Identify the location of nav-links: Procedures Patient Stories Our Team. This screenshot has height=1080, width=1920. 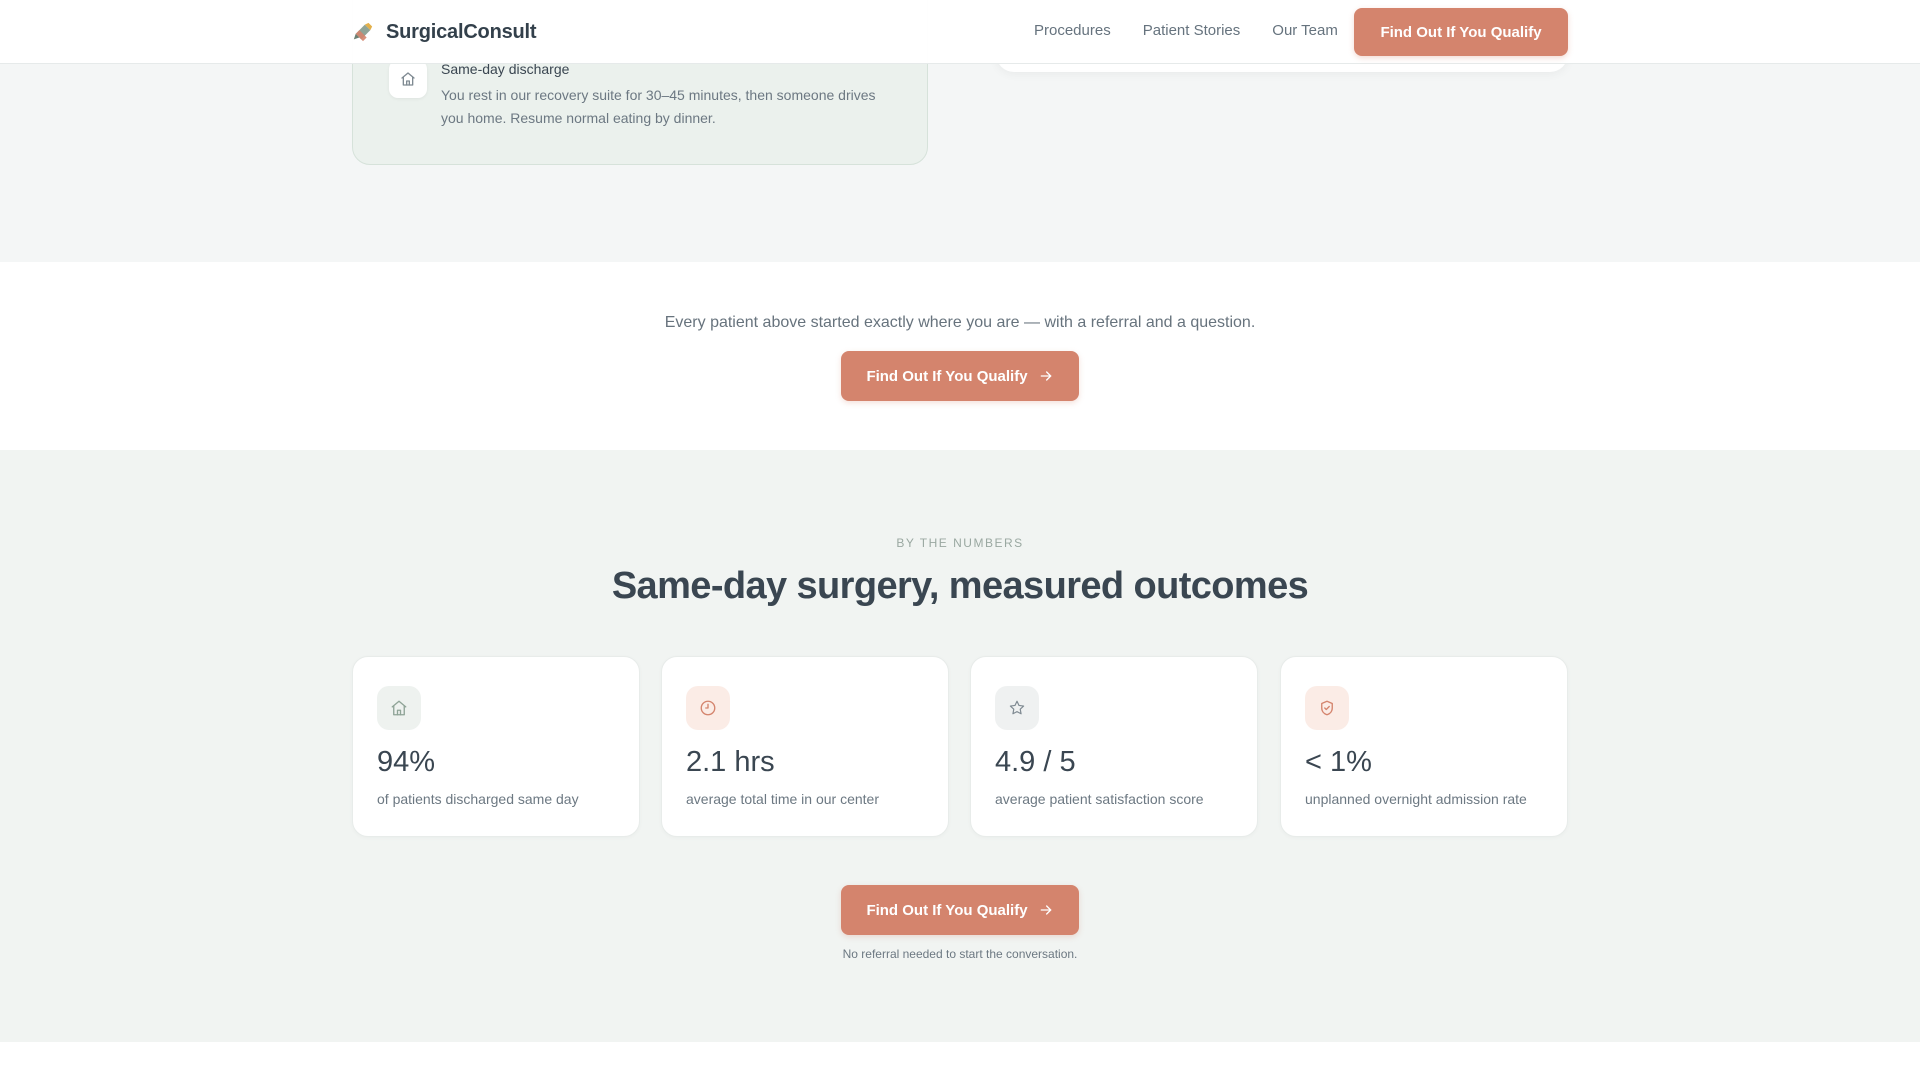
(1186, 30).